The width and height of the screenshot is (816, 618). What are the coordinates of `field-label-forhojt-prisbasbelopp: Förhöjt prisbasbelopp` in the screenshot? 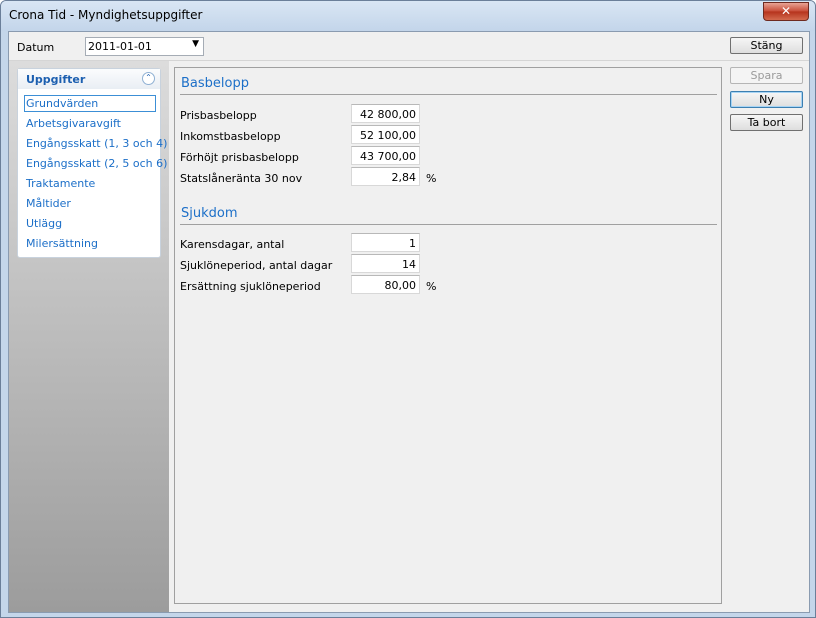 It's located at (239, 157).